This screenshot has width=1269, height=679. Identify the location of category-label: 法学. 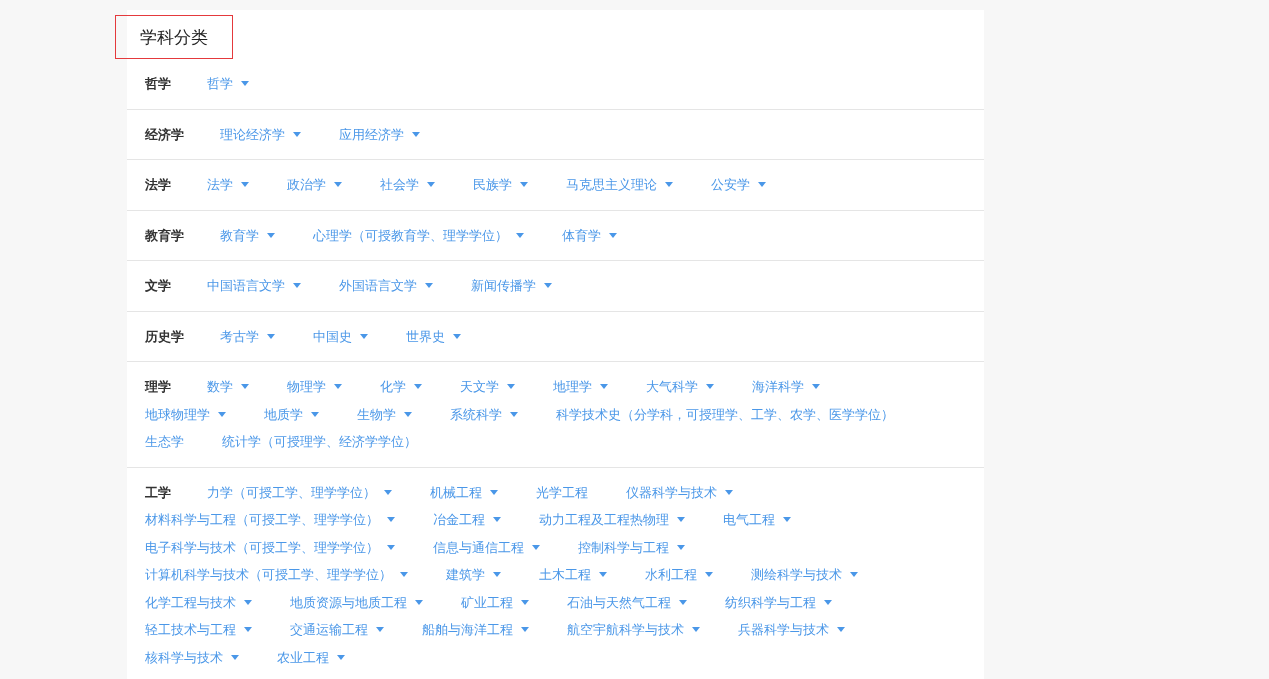
(158, 185).